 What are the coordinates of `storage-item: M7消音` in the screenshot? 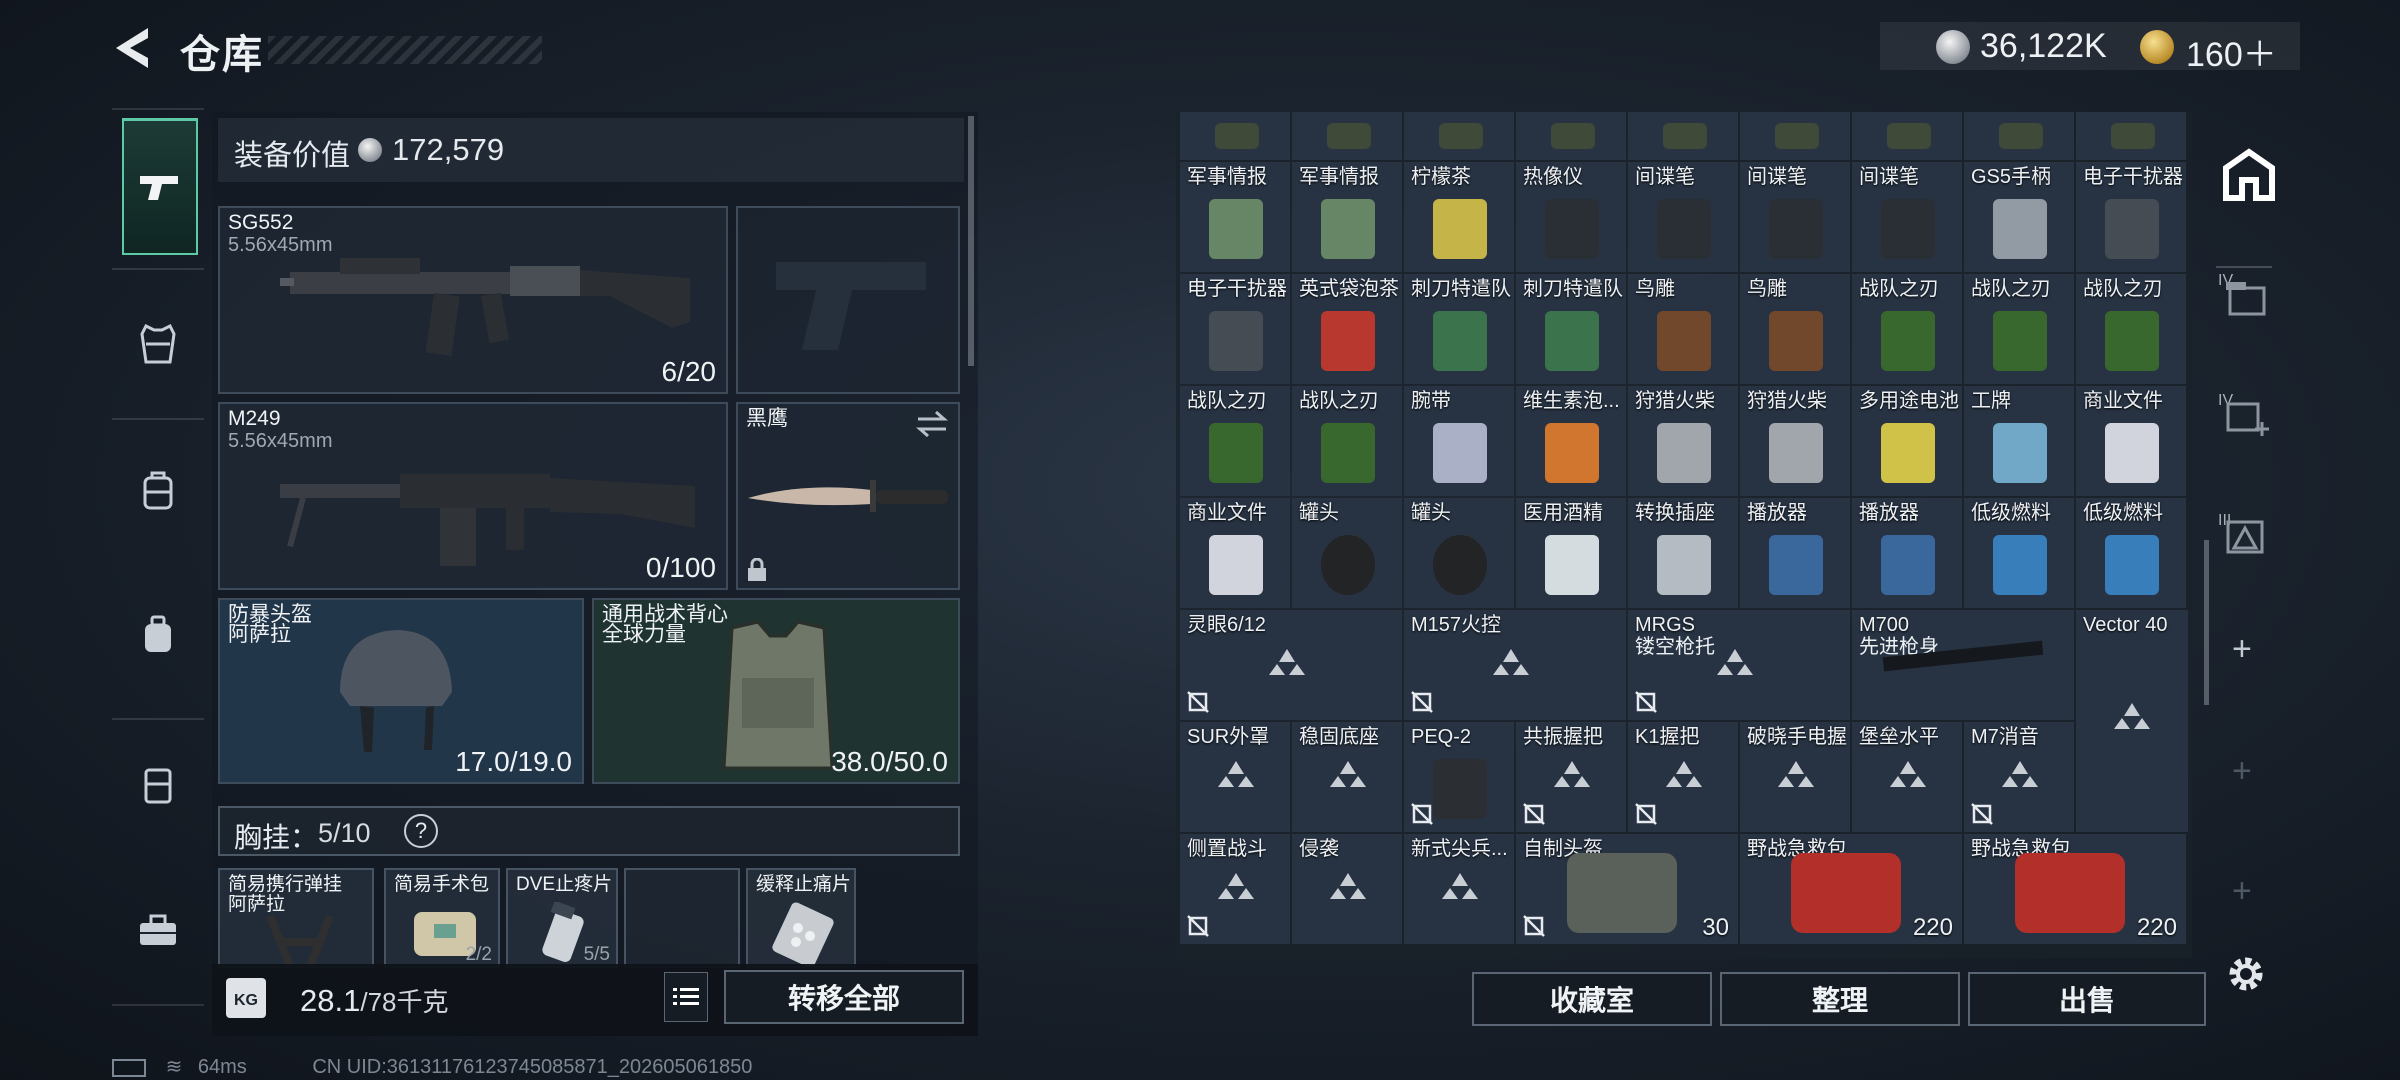 It's located at (2019, 777).